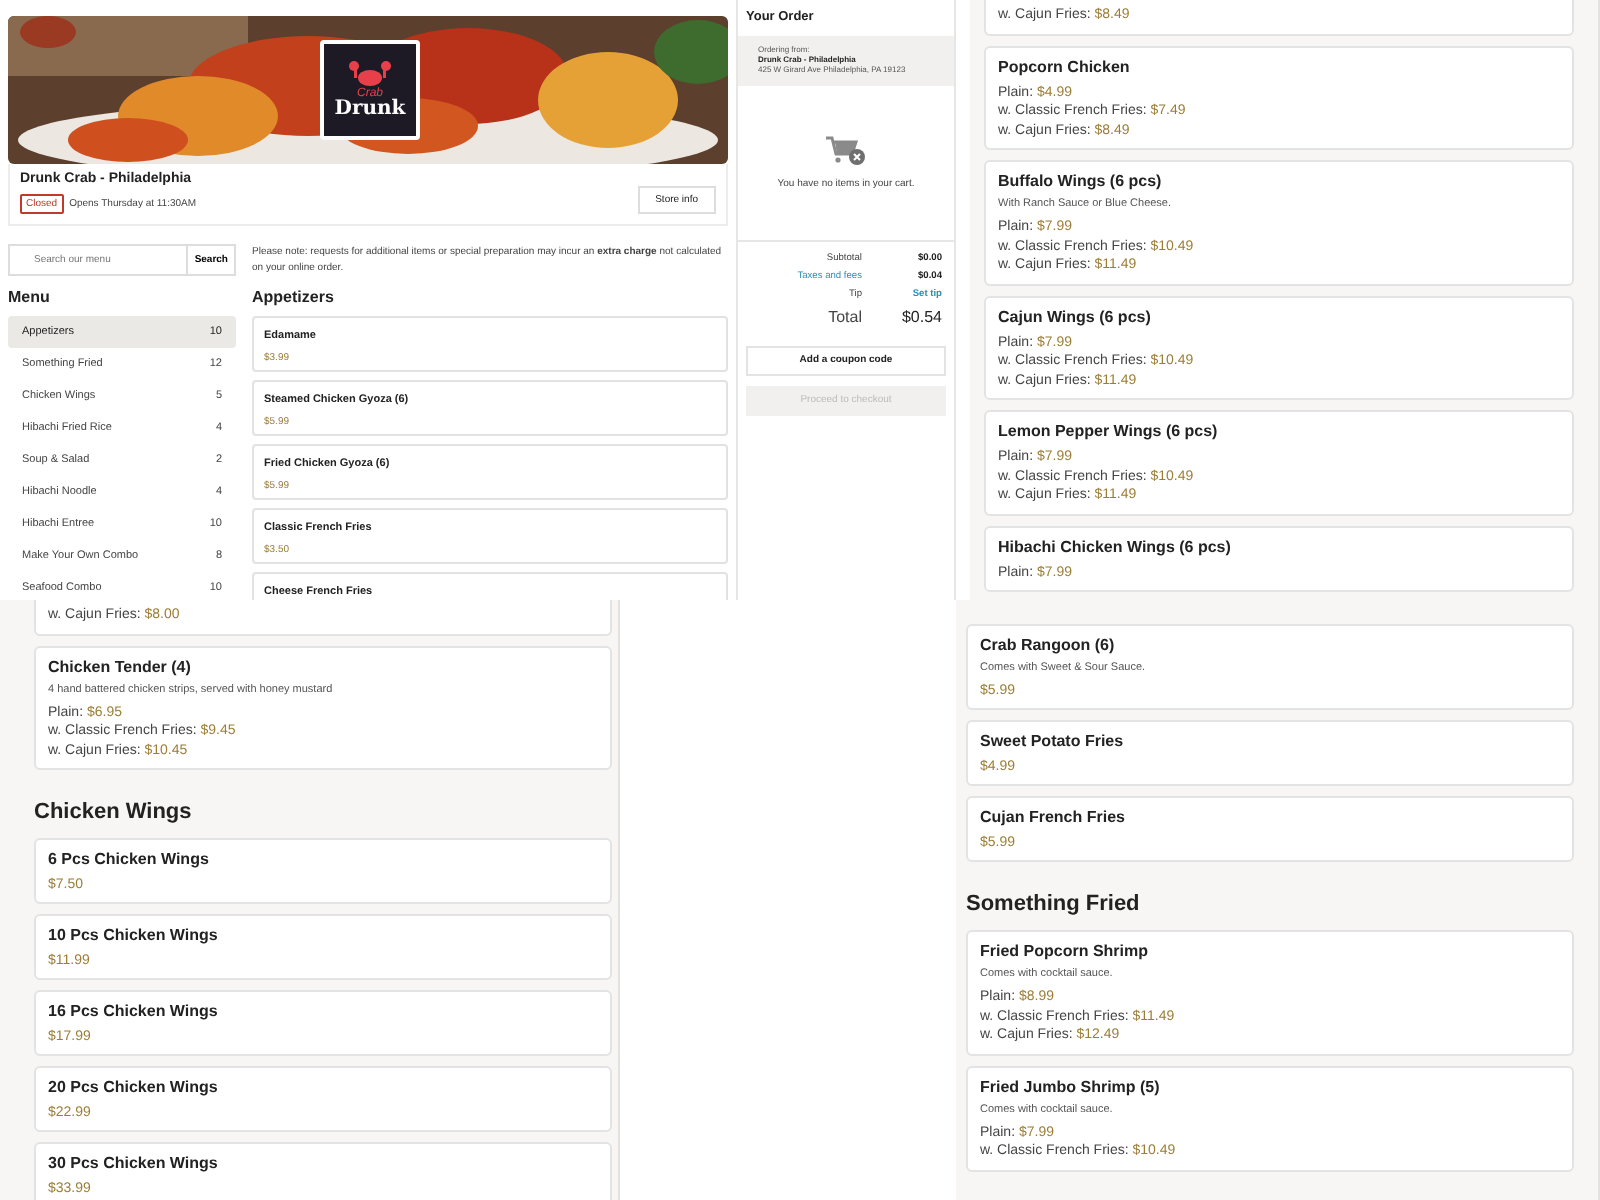 The height and width of the screenshot is (1200, 1600). What do you see at coordinates (1053, 818) in the screenshot?
I see `item-name: Cujan French Fries` at bounding box center [1053, 818].